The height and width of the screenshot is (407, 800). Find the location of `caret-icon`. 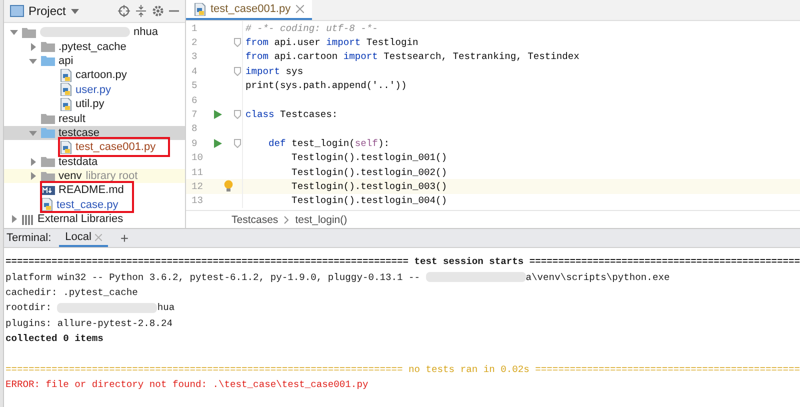

caret-icon is located at coordinates (74, 11).